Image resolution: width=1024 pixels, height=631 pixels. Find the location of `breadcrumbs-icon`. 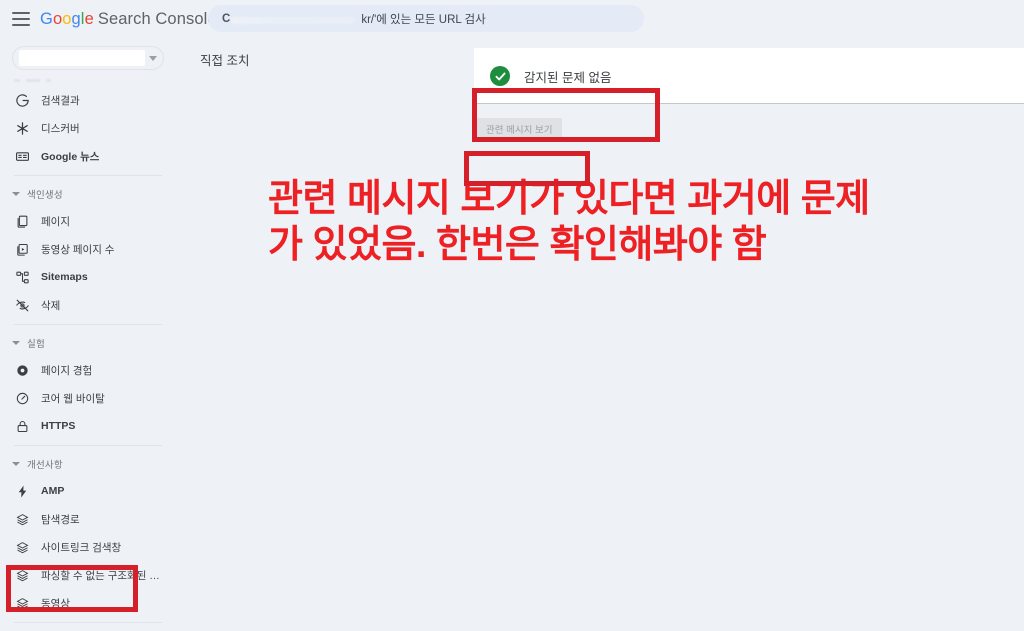

breadcrumbs-icon is located at coordinates (22, 519).